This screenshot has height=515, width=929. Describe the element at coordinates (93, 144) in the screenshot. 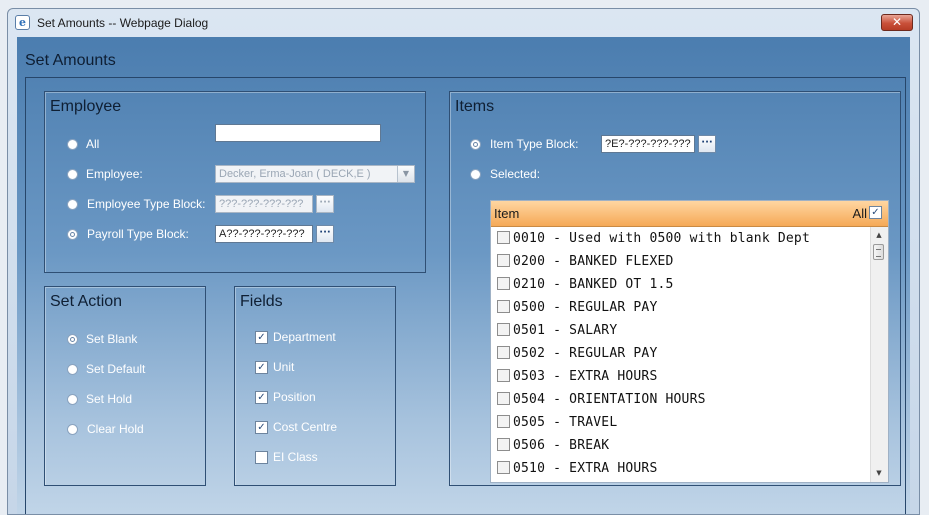

I see `employee-all-label: All` at that location.